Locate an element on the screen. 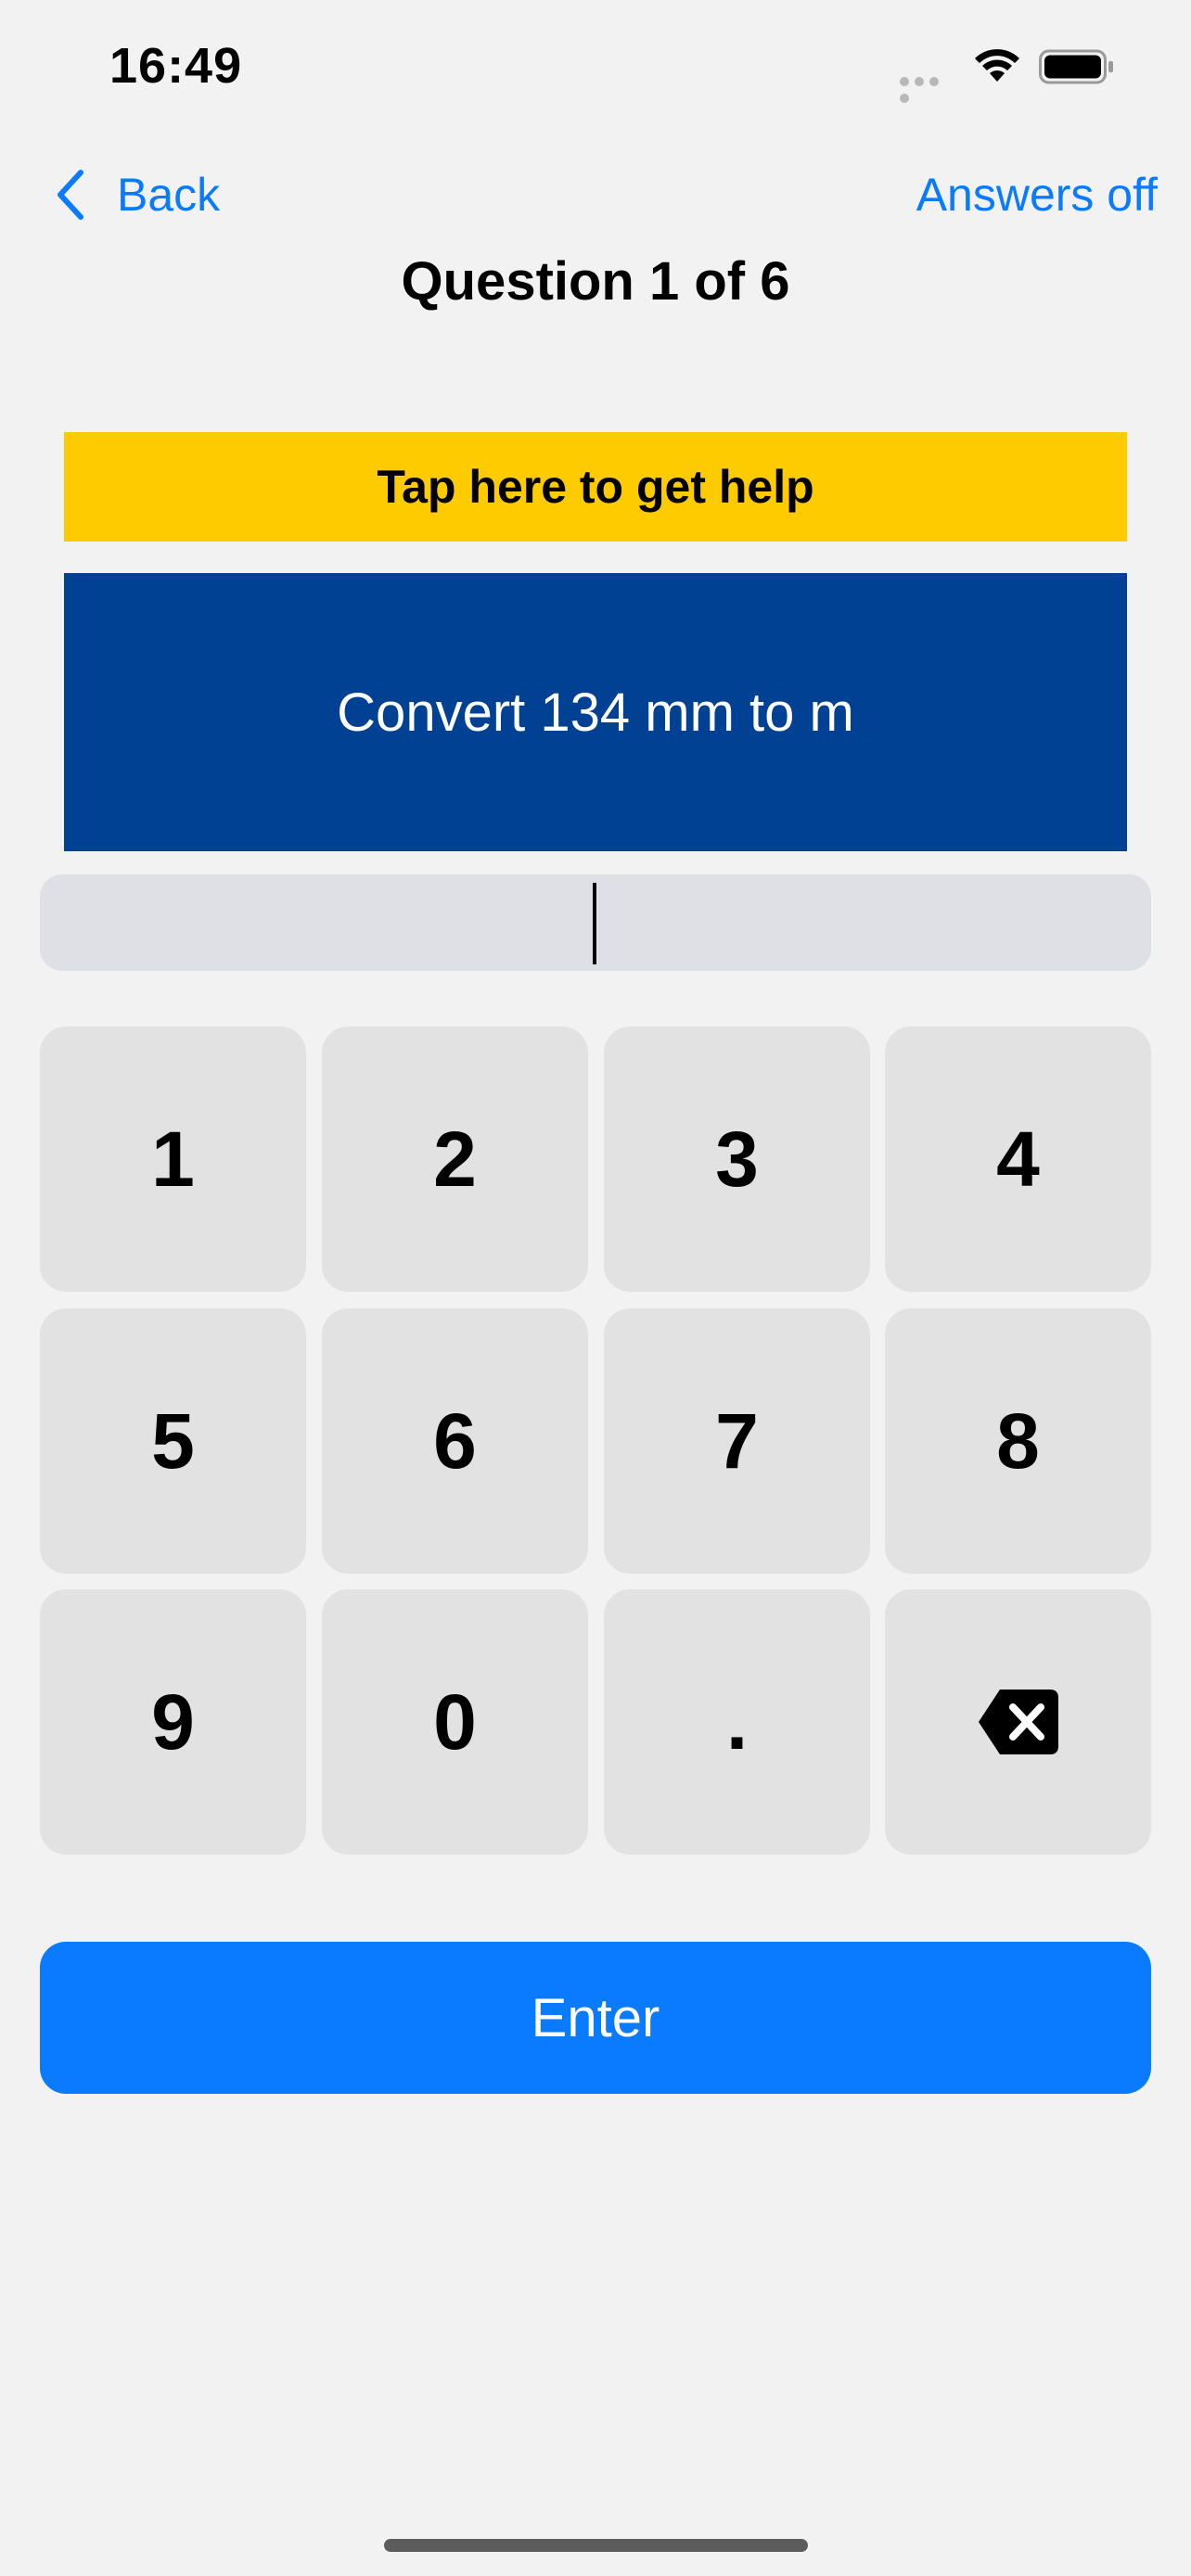 This screenshot has height=2576, width=1191. back-label: Back is located at coordinates (169, 195).